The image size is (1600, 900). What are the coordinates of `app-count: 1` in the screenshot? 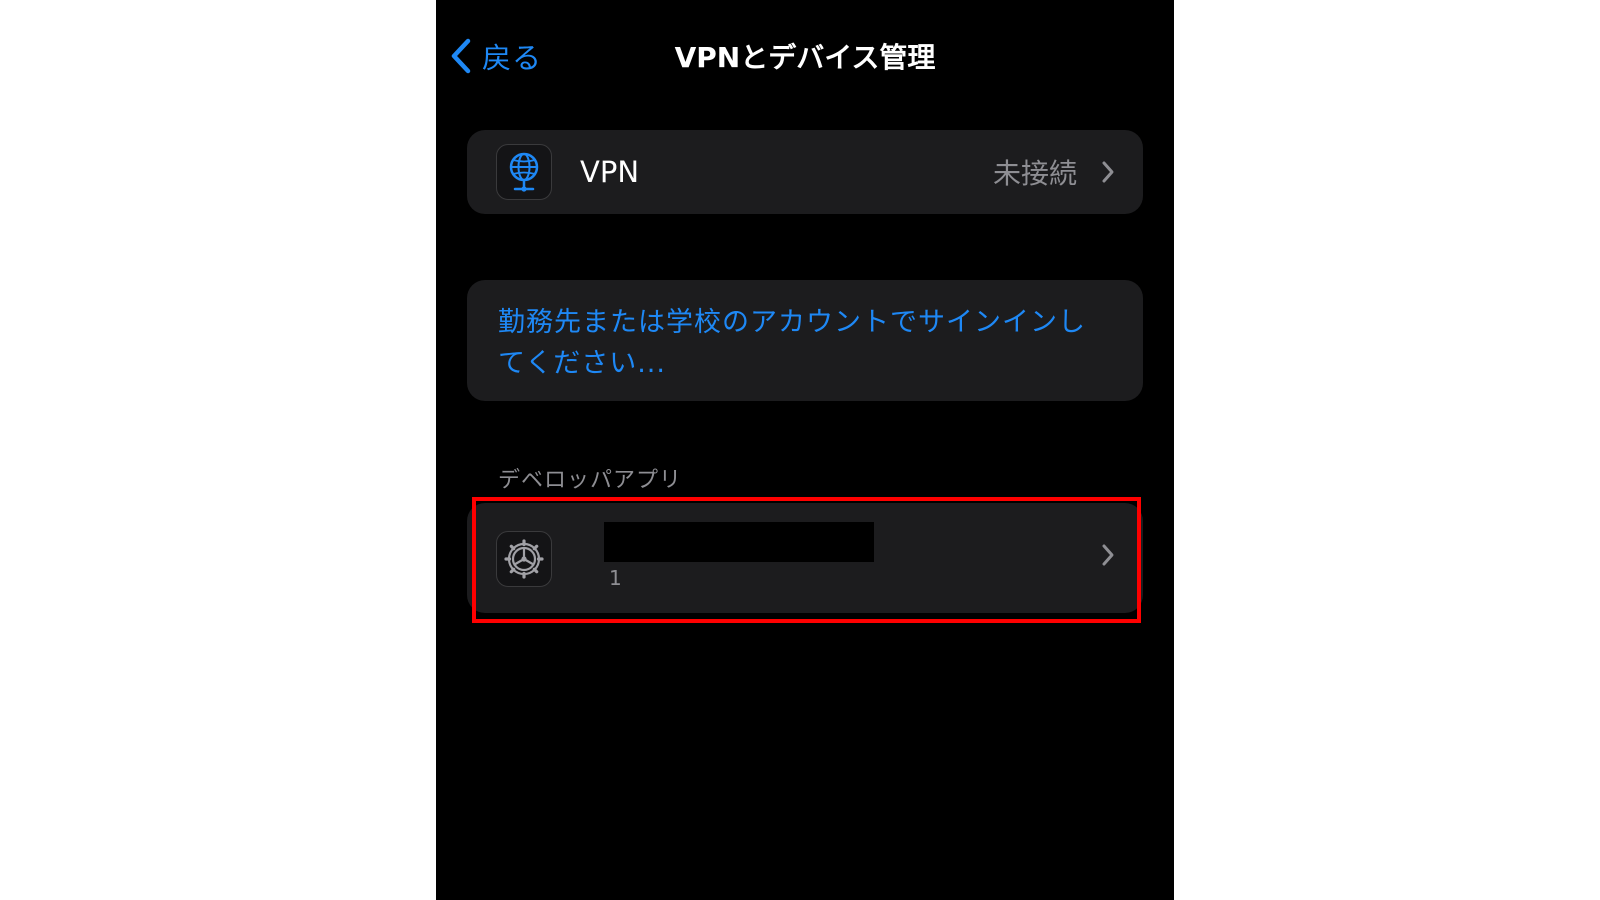 It's located at (615, 578).